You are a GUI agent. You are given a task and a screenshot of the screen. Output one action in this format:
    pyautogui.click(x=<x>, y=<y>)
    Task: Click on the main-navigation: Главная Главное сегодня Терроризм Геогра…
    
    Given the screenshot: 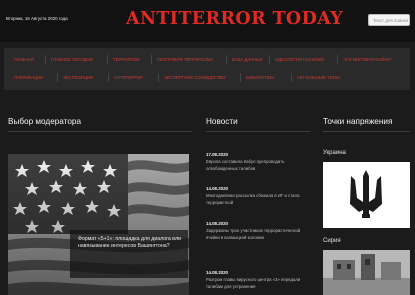 What is the action you would take?
    pyautogui.click(x=207, y=69)
    